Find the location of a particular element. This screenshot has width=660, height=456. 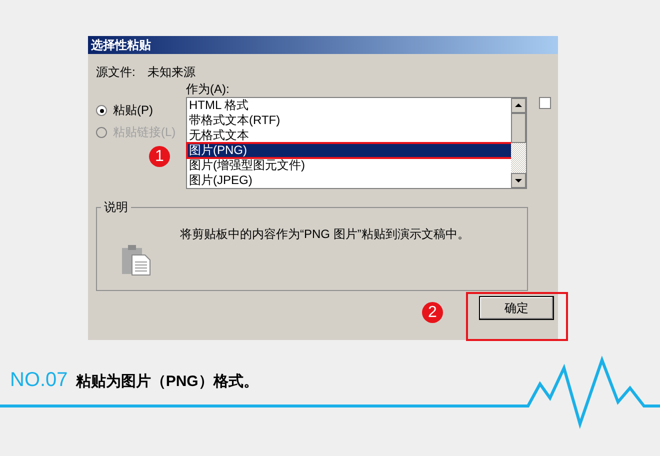

callout-badge: 1 is located at coordinates (159, 156).